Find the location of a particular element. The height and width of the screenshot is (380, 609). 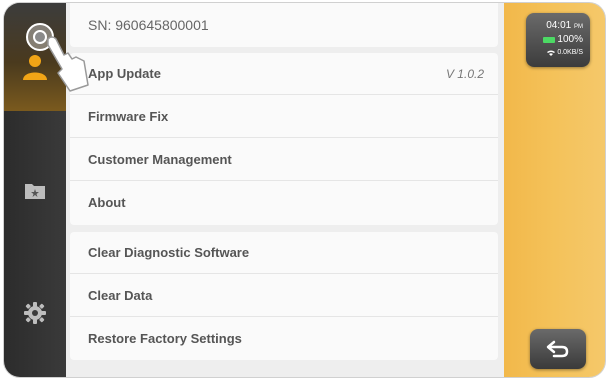

back-arrow-icon is located at coordinates (557, 349).